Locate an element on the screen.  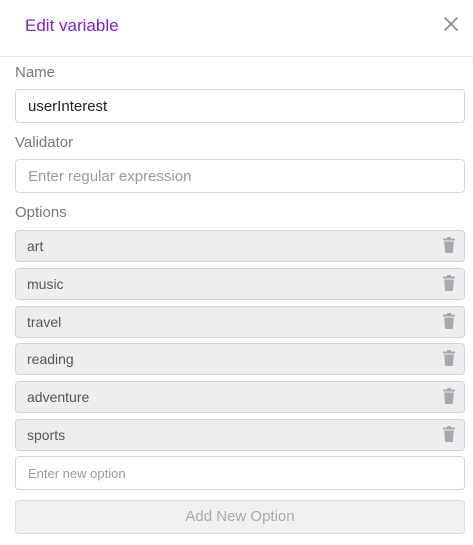
name-label: Name is located at coordinates (35, 72).